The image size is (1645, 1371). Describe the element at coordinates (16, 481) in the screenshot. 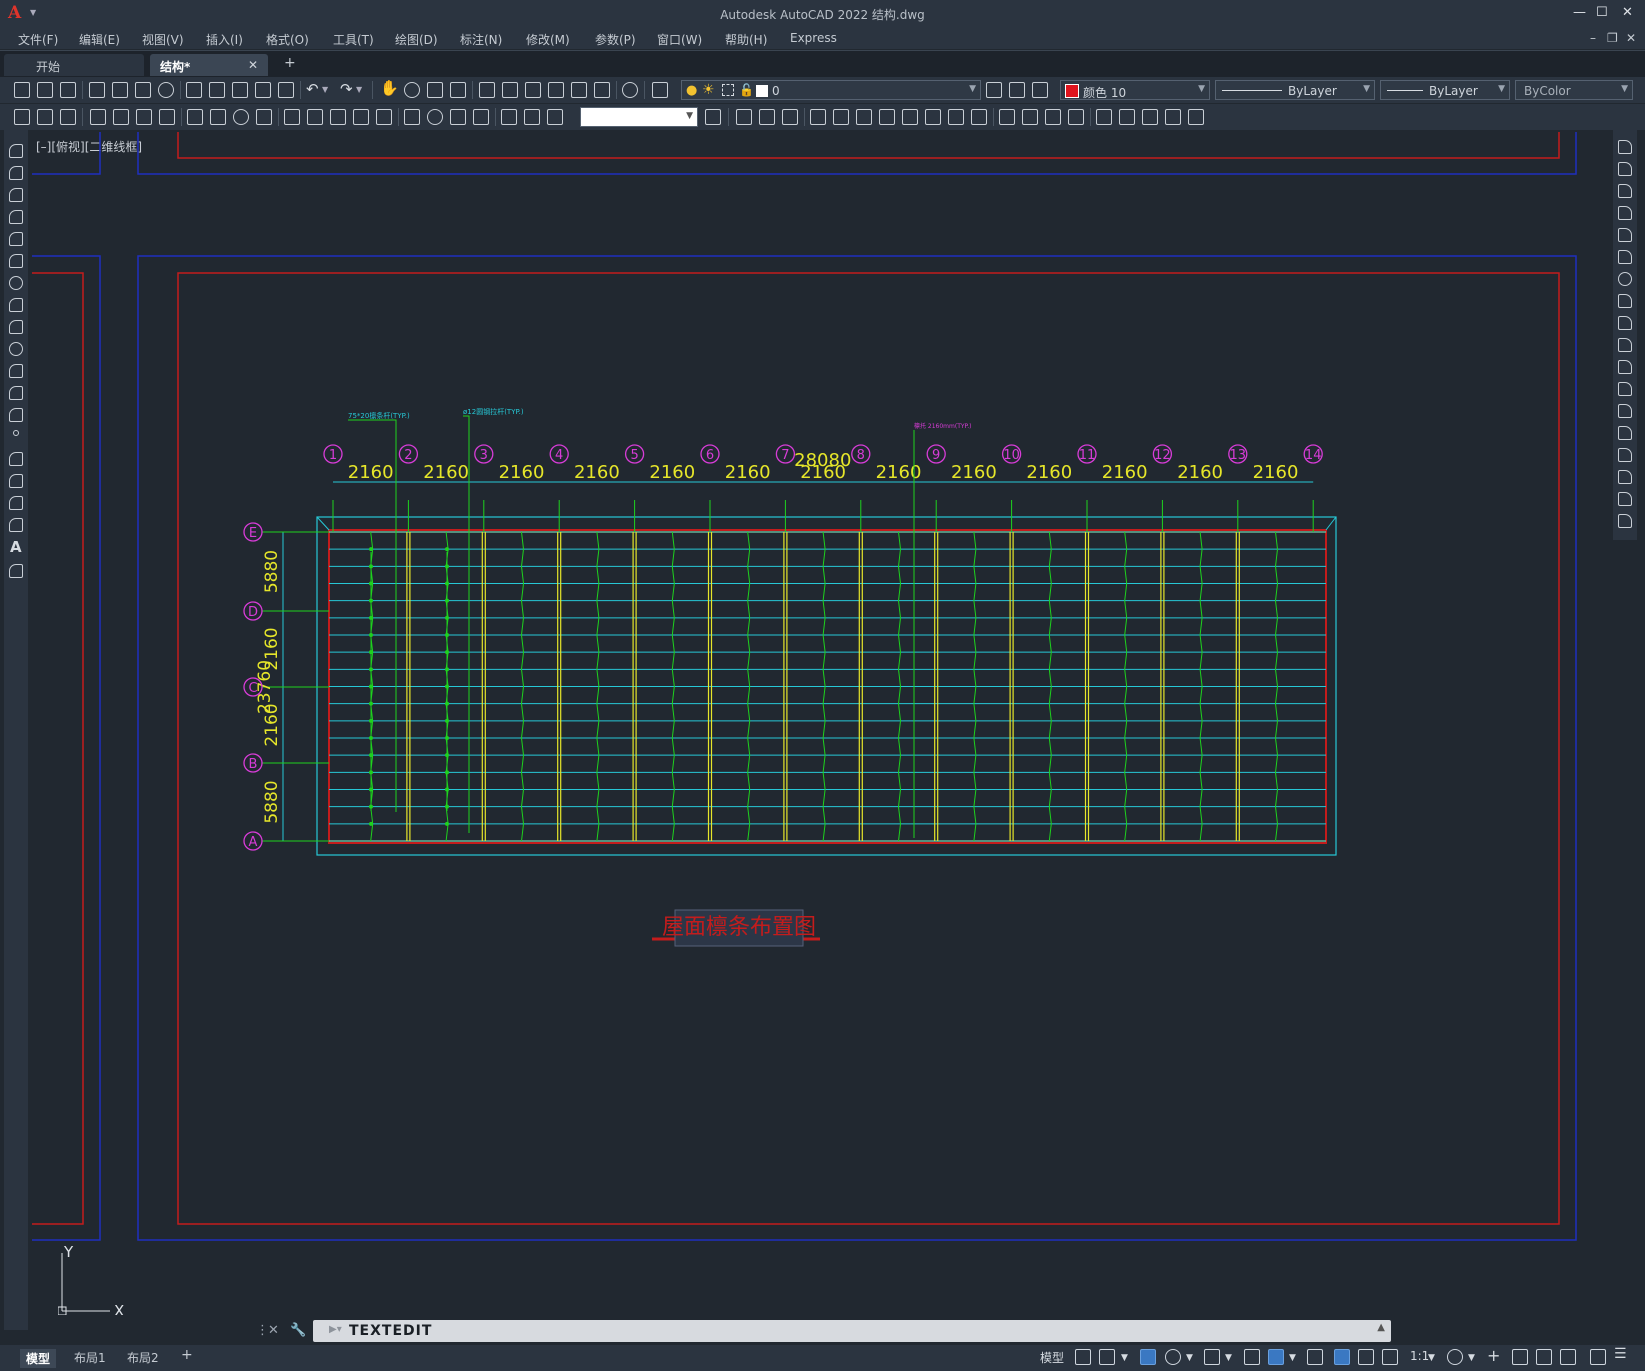

I see `gradient-icon` at that location.